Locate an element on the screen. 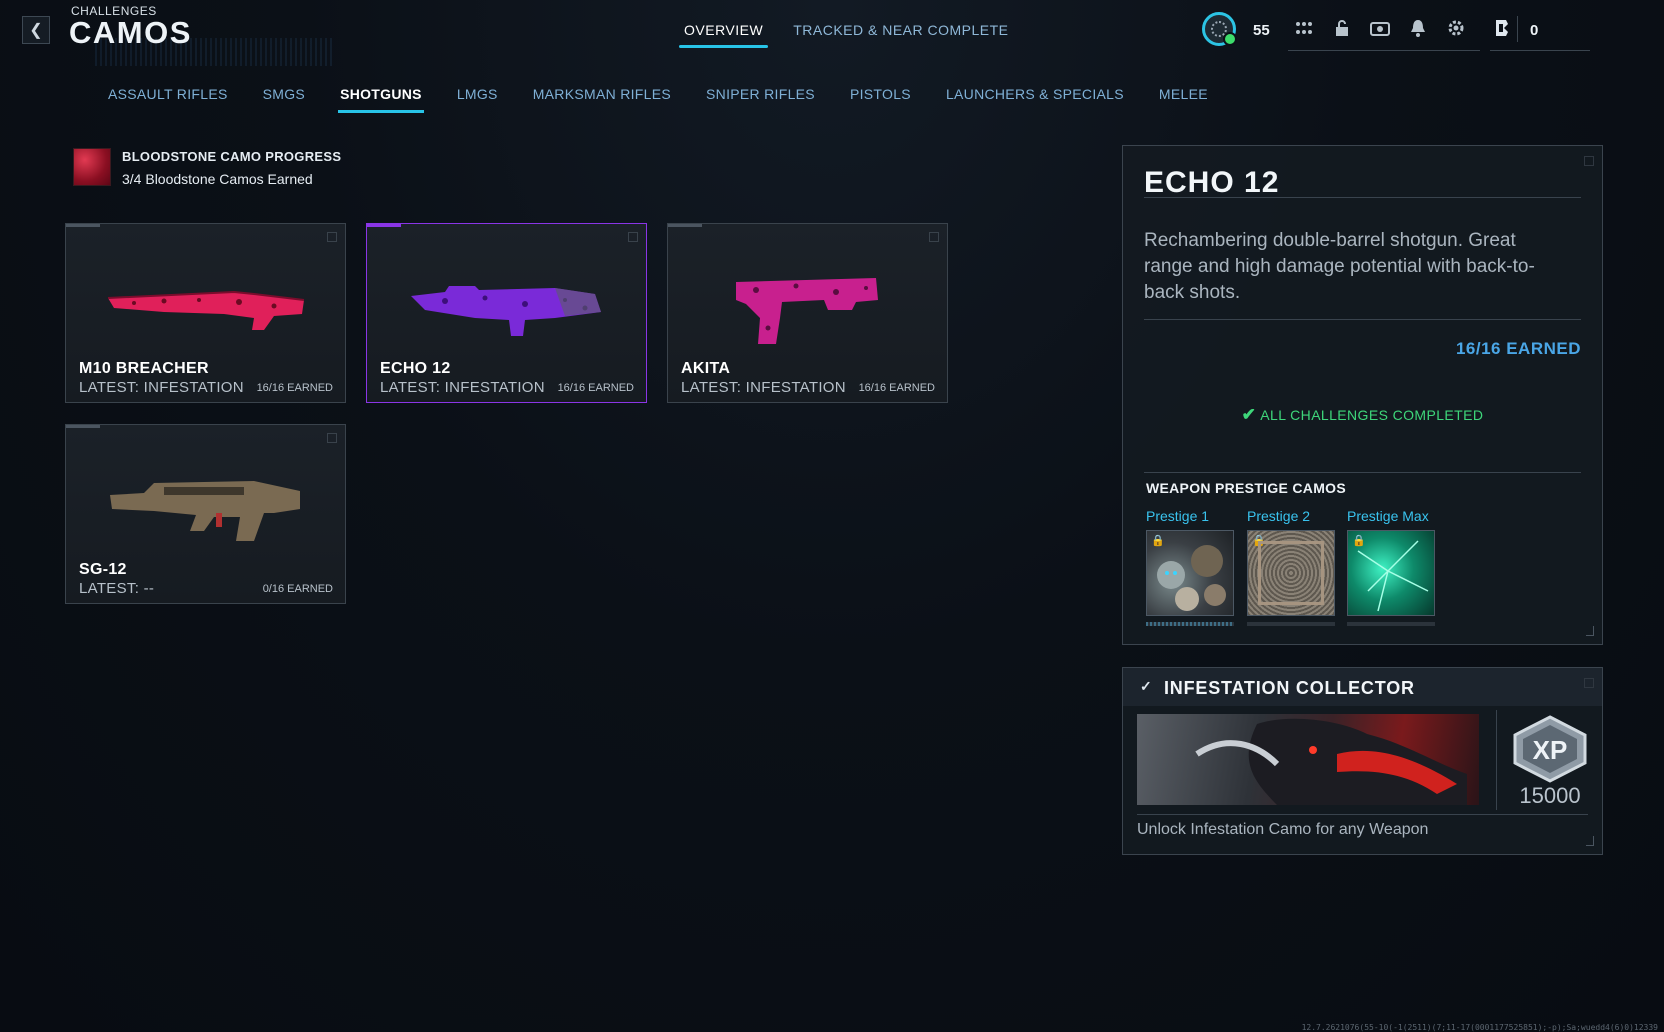 This screenshot has height=1032, width=1664. tab-smgs: SMGS is located at coordinates (284, 94).